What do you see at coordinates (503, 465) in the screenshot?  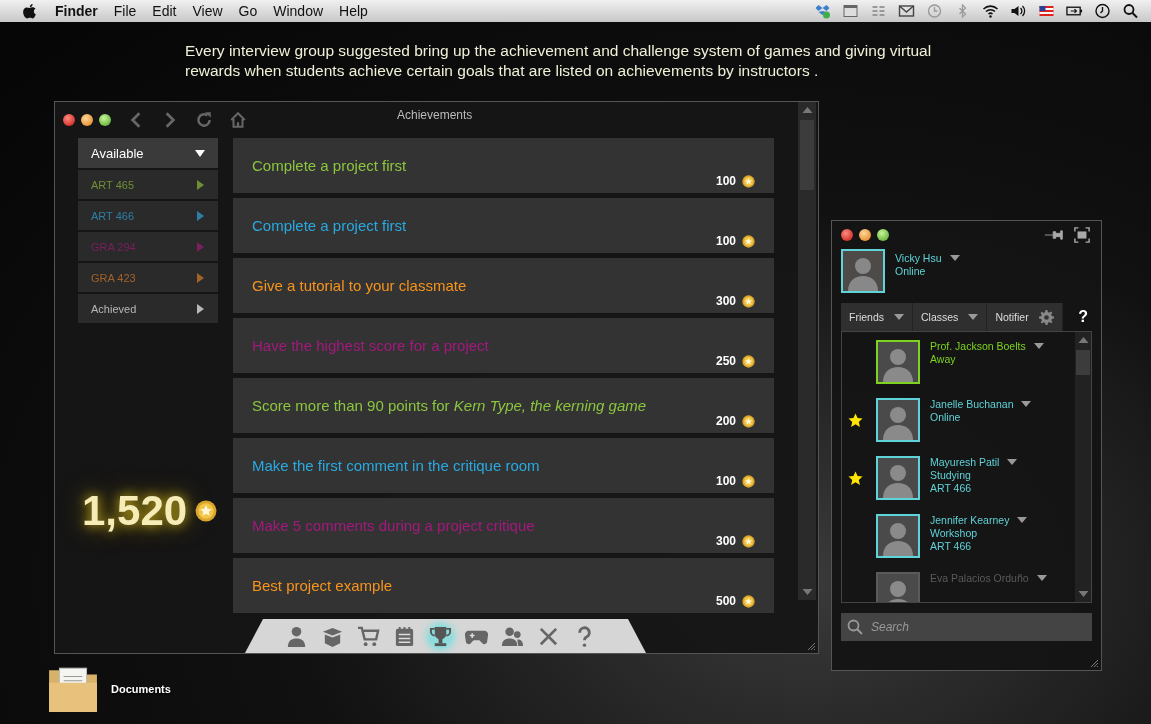 I see `achievement-card: Make the first comment in the critique room 100` at bounding box center [503, 465].